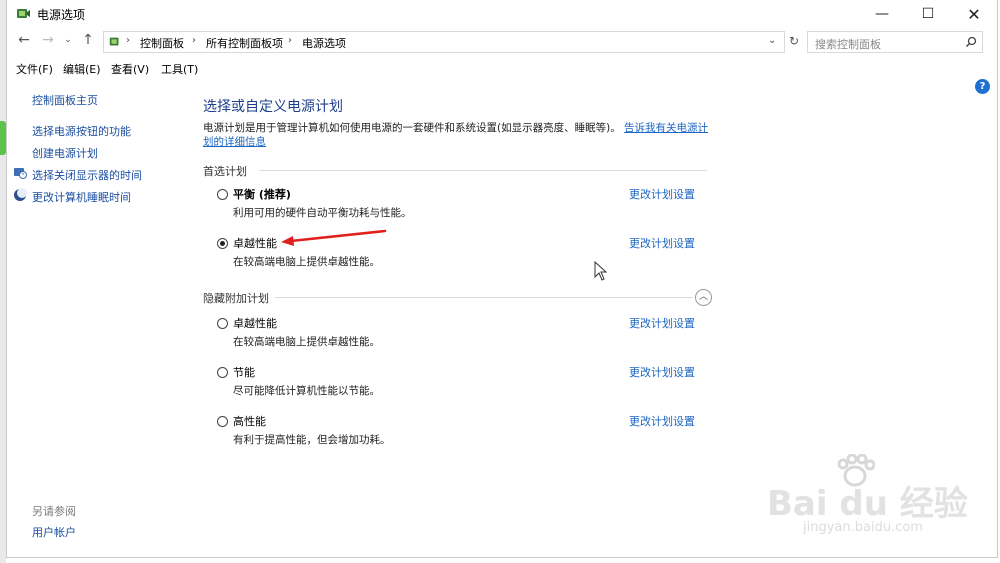 This screenshot has height=563, width=1000. I want to click on plan-desc-high-performance: 有利于提高性能，但会增加功耗。, so click(312, 440).